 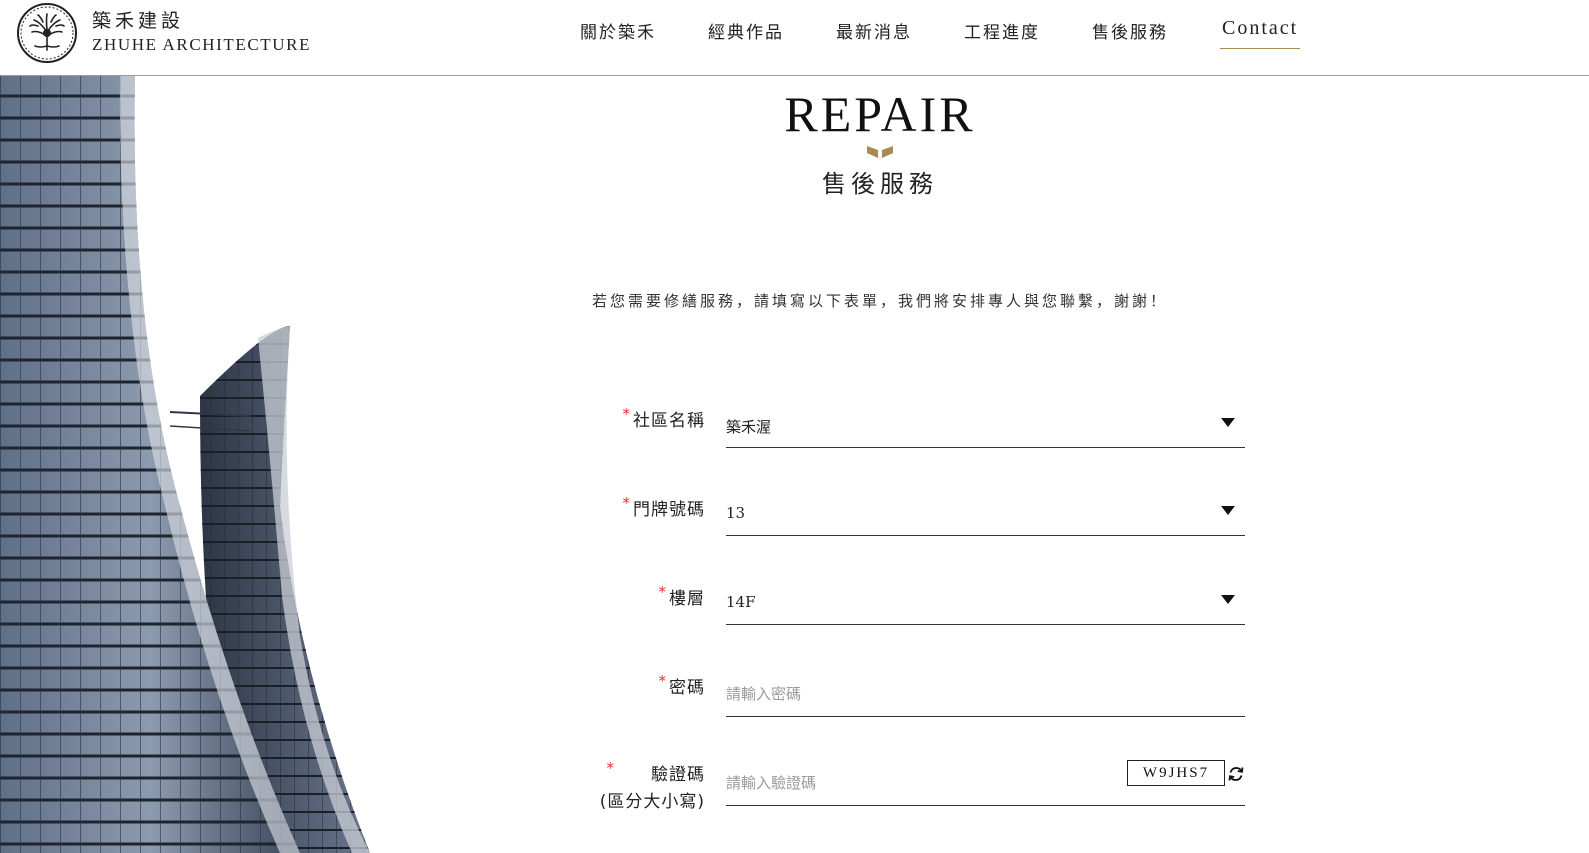 I want to click on captcha-code: W9JHS7, so click(x=1176, y=773).